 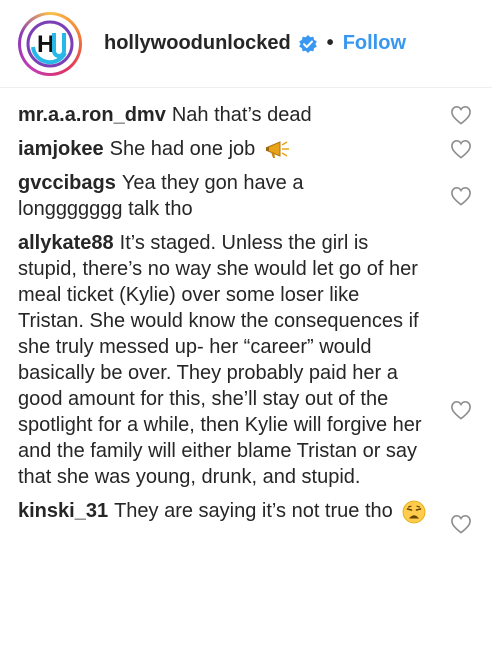 What do you see at coordinates (374, 43) in the screenshot?
I see `follow-button: Follow` at bounding box center [374, 43].